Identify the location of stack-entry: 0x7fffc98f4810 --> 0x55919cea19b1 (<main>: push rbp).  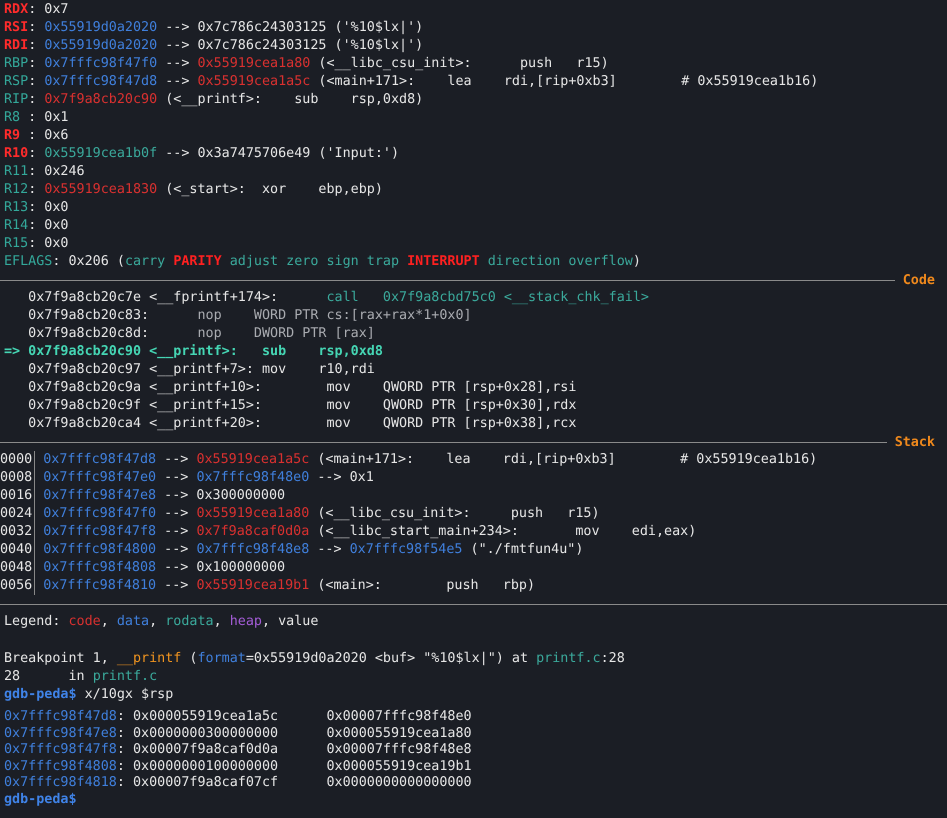
(289, 585).